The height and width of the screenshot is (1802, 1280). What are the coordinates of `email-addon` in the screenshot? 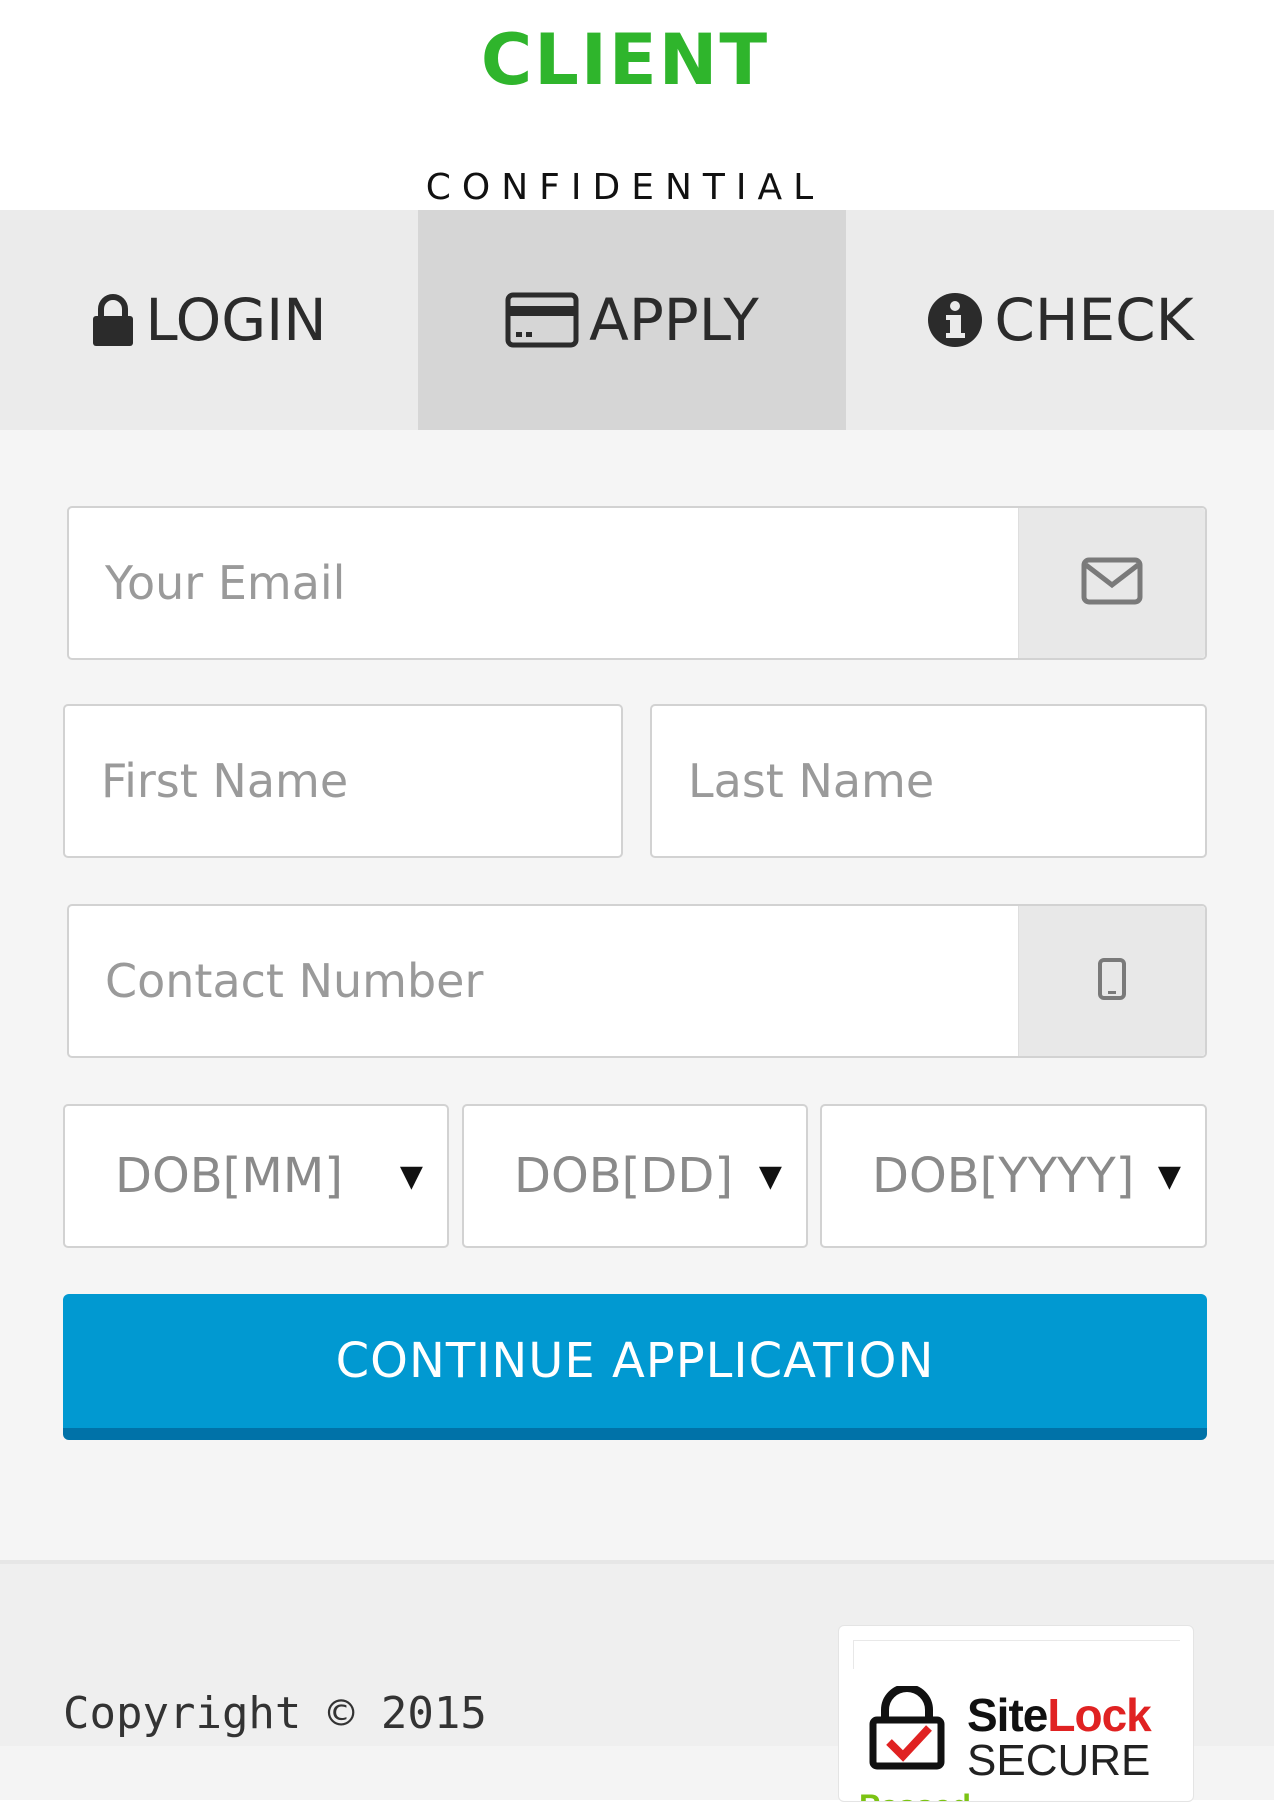 It's located at (1111, 583).